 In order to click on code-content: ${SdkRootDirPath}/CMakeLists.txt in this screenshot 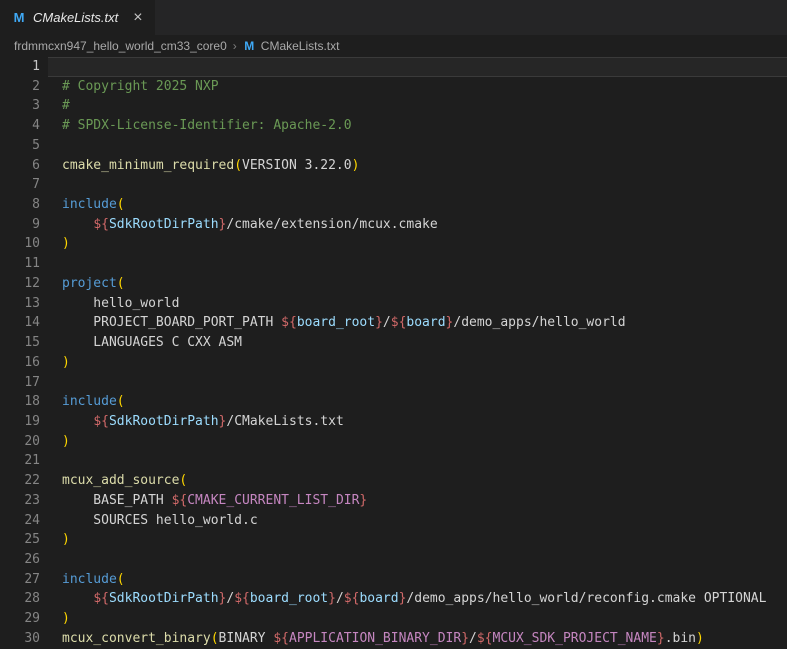, I will do `click(417, 422)`.